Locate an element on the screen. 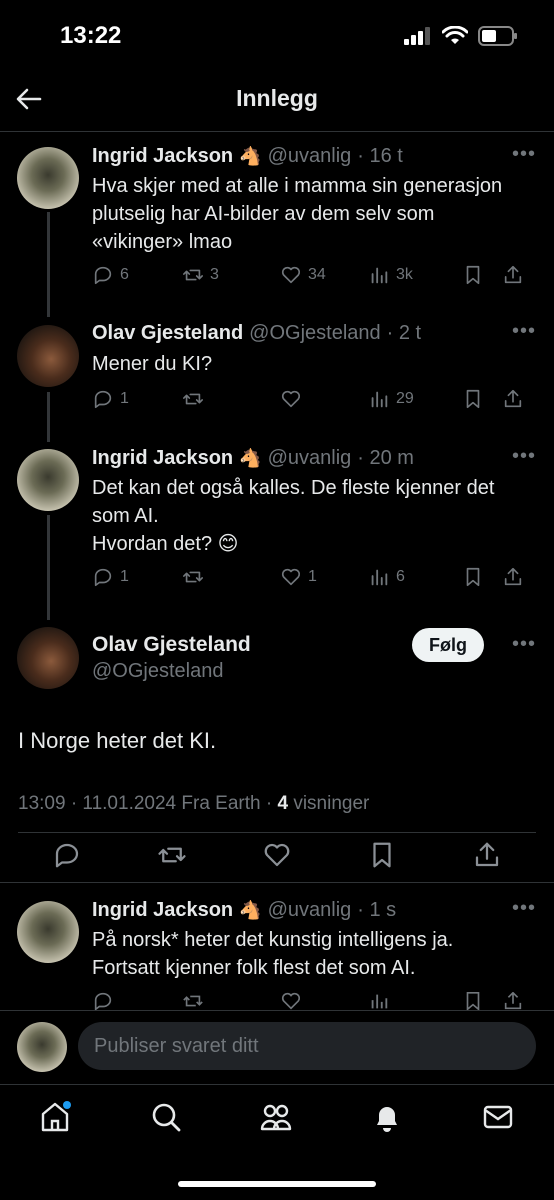 This screenshot has height=1200, width=554. like-button: 34 is located at coordinates (324, 275).